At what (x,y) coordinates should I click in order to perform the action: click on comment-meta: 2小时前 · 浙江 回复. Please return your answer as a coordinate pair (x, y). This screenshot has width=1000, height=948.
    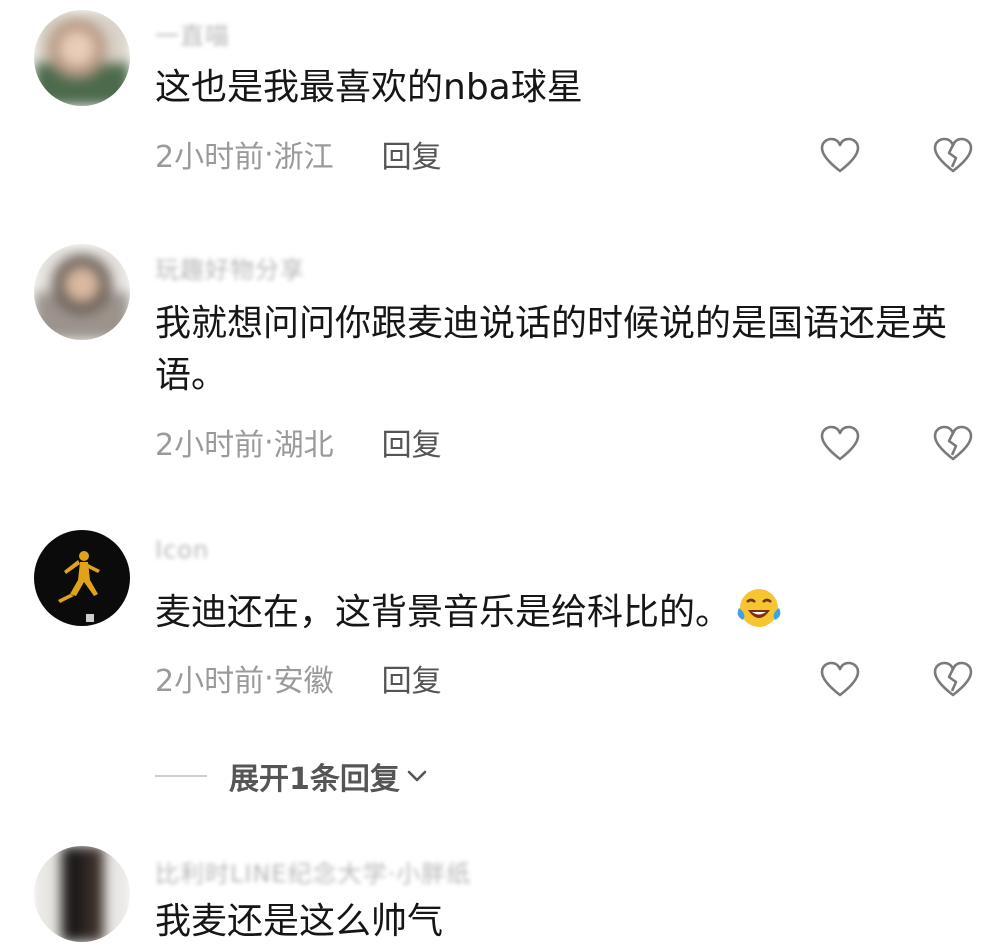
    Looking at the image, I should click on (298, 154).